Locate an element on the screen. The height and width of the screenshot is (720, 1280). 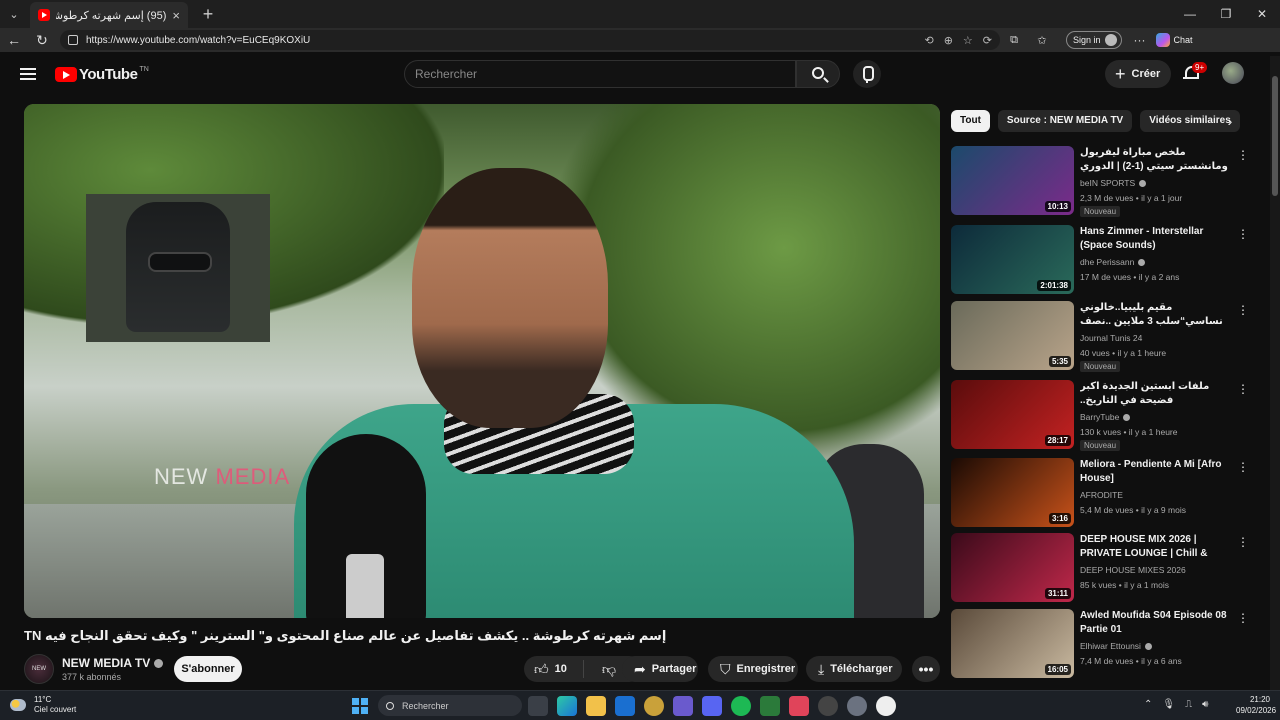
chip-source: Source : NEW MEDIA TV is located at coordinates (1065, 121).